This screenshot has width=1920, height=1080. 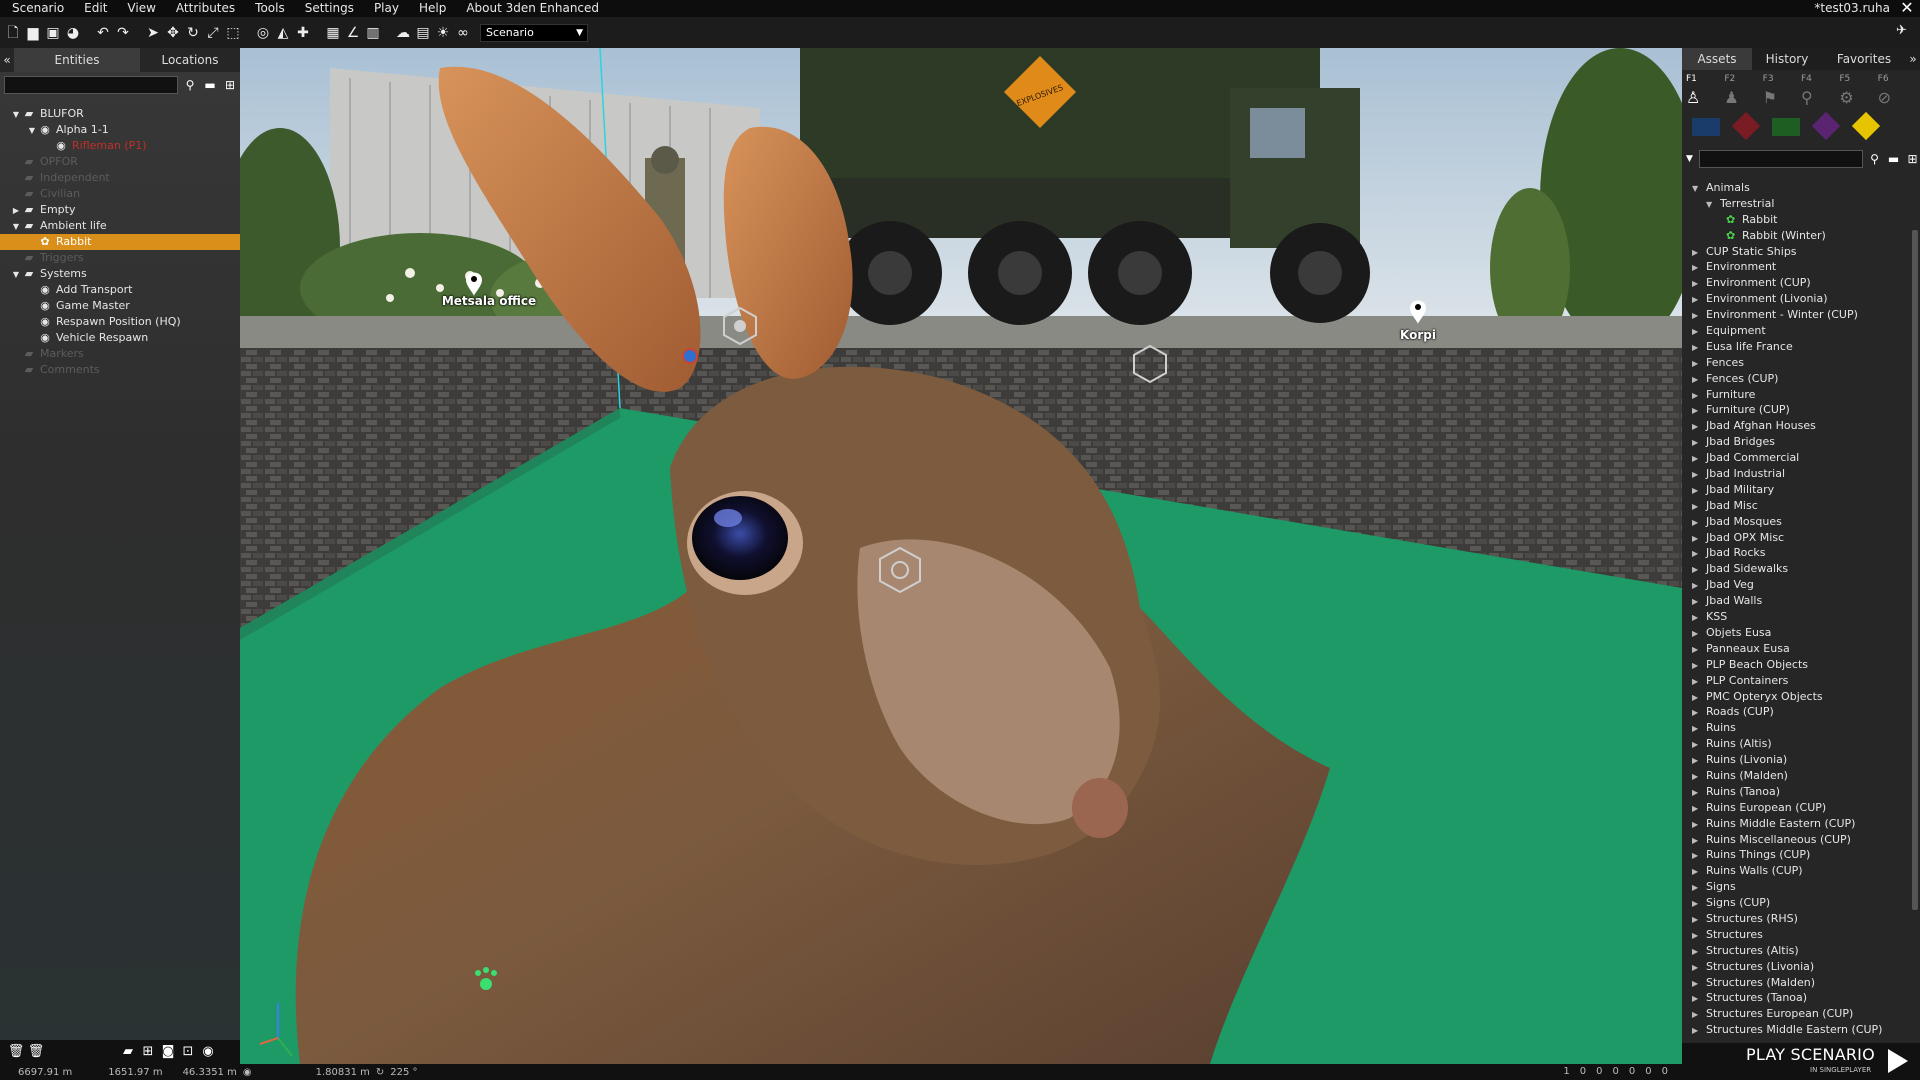 What do you see at coordinates (333, 33) in the screenshot?
I see `grid-icon: ▦` at bounding box center [333, 33].